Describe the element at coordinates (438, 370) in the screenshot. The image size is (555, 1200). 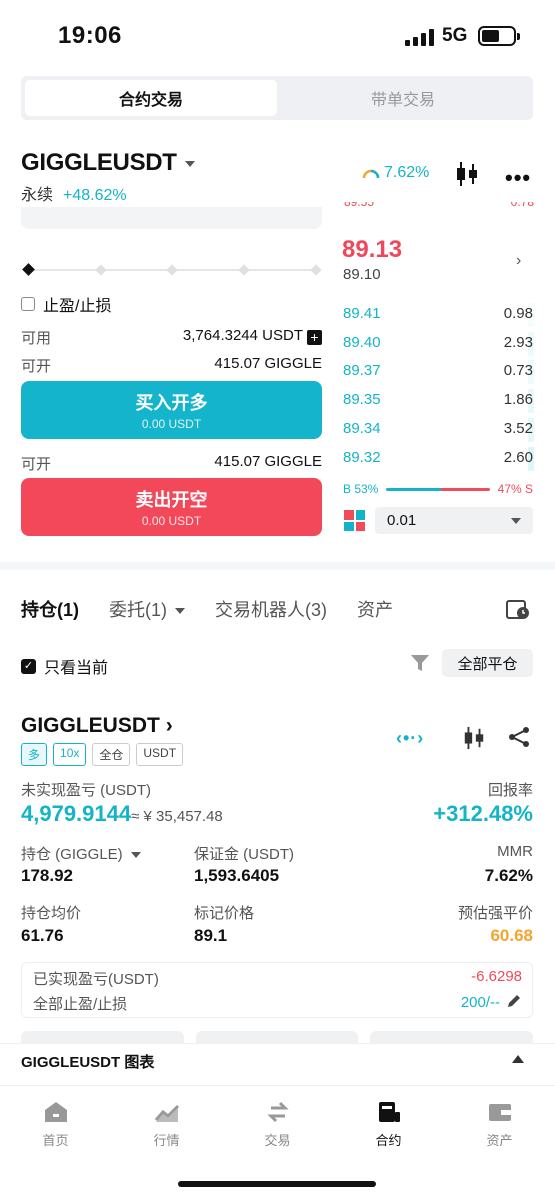
I see `bid-row: 89.37 0.73` at that location.